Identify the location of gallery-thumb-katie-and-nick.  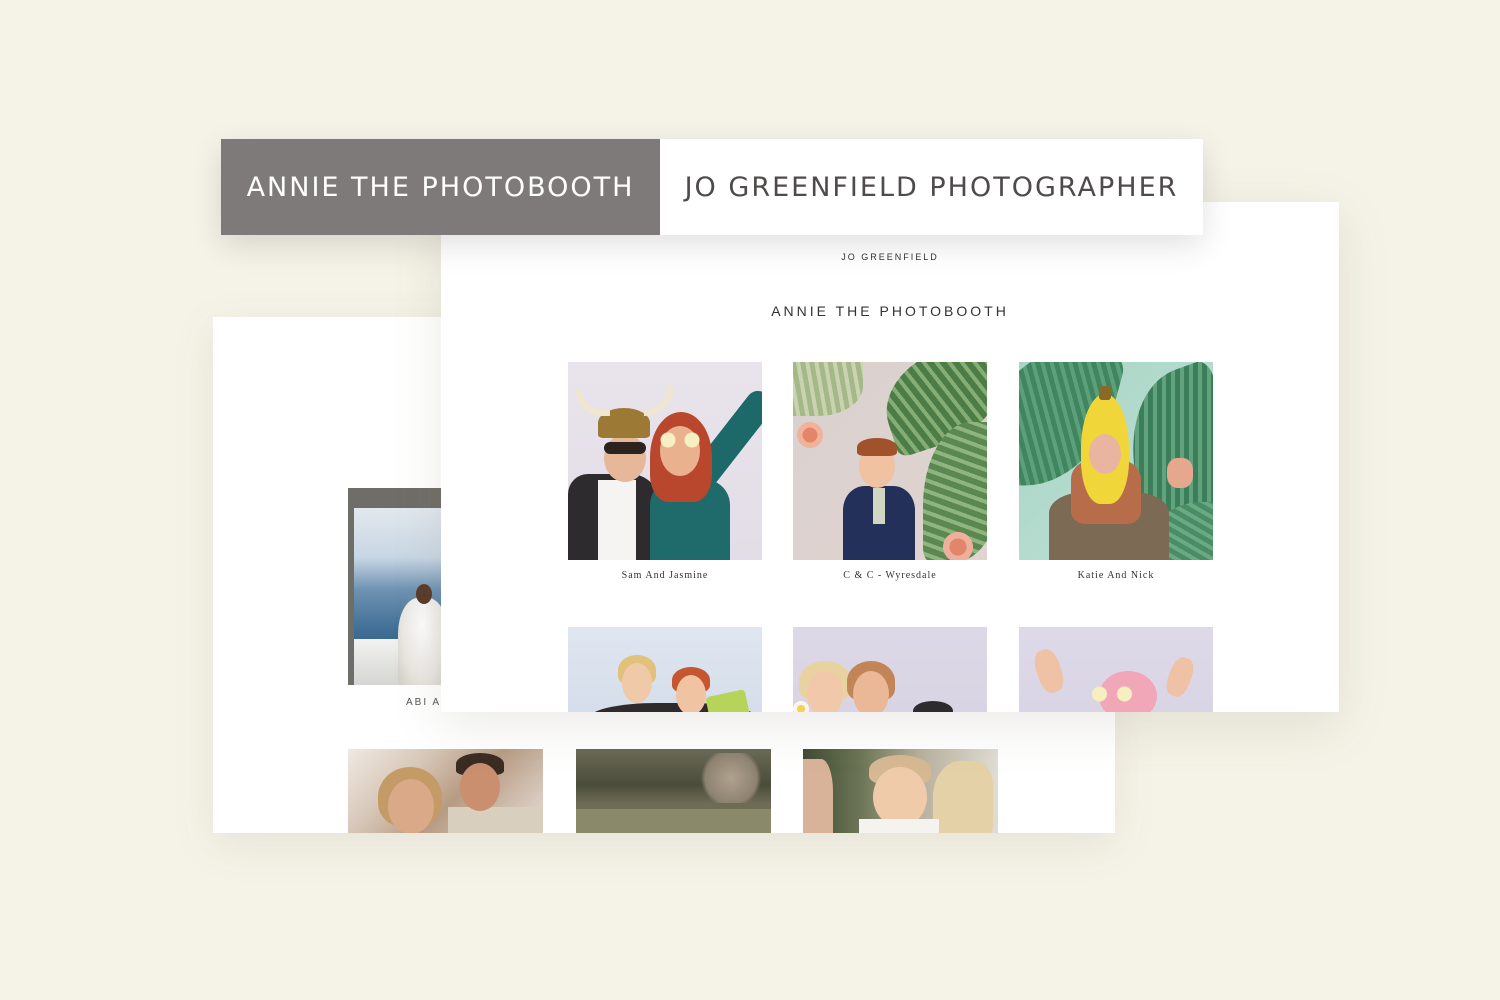
(1116, 461).